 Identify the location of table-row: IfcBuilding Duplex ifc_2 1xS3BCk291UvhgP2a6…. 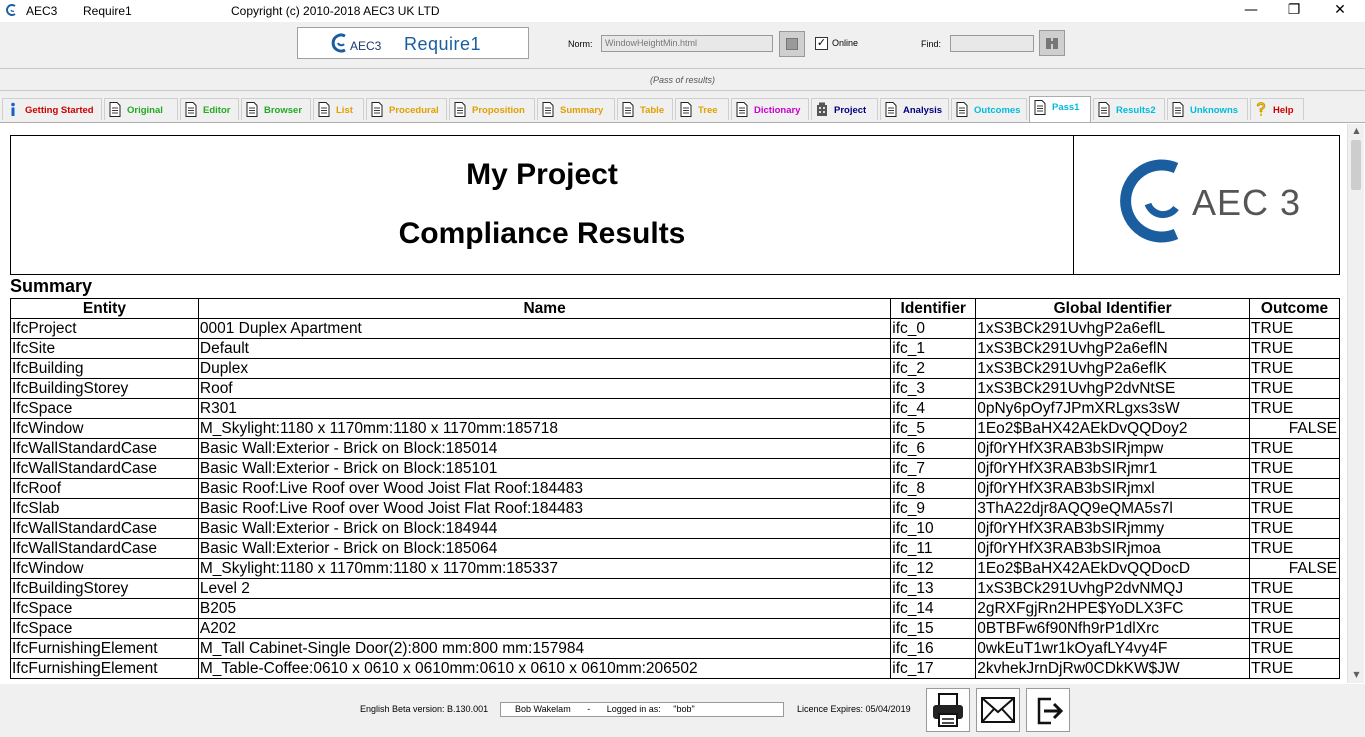
(675, 368).